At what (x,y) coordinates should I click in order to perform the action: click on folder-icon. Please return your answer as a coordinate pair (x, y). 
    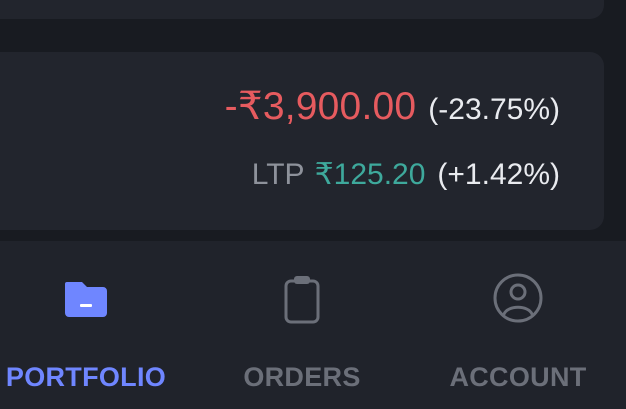
    Looking at the image, I should click on (86, 299).